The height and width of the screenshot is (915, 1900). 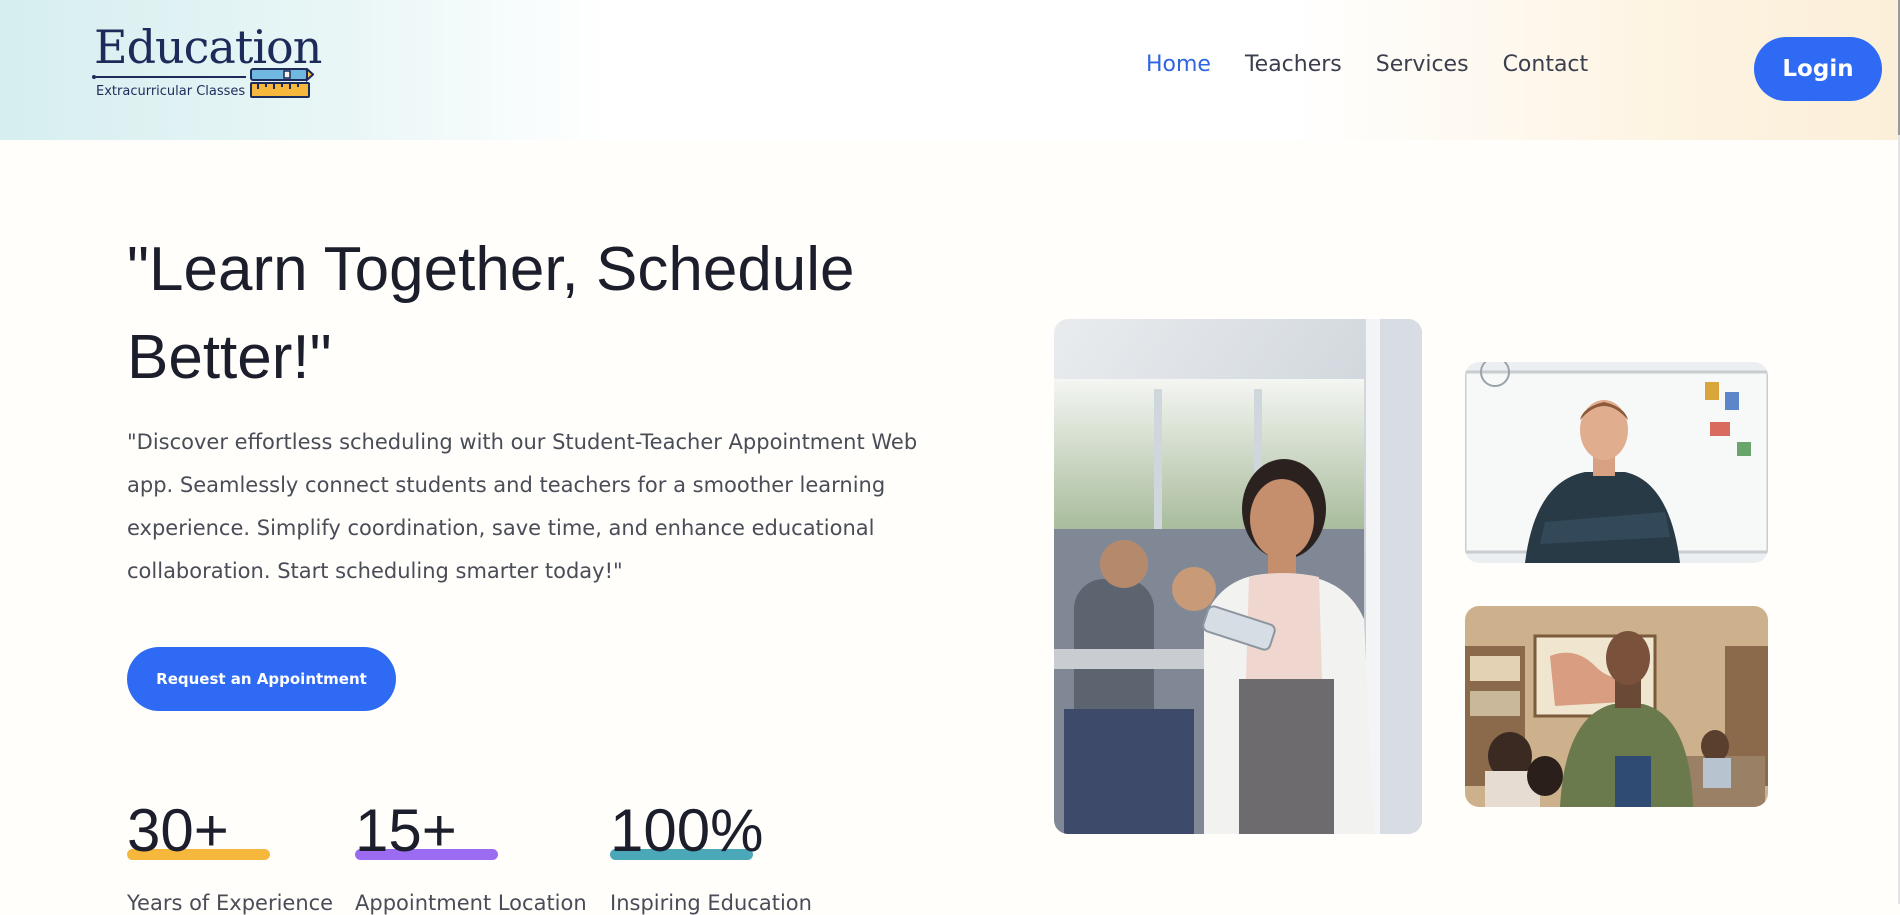 What do you see at coordinates (711, 903) in the screenshot?
I see `stat-label: Inspiring Education` at bounding box center [711, 903].